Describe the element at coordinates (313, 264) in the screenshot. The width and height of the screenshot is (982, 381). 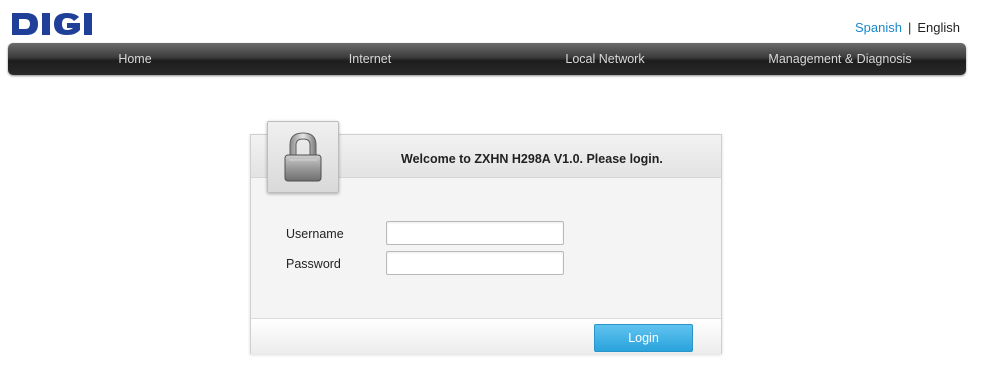
I see `password-label: Password` at that location.